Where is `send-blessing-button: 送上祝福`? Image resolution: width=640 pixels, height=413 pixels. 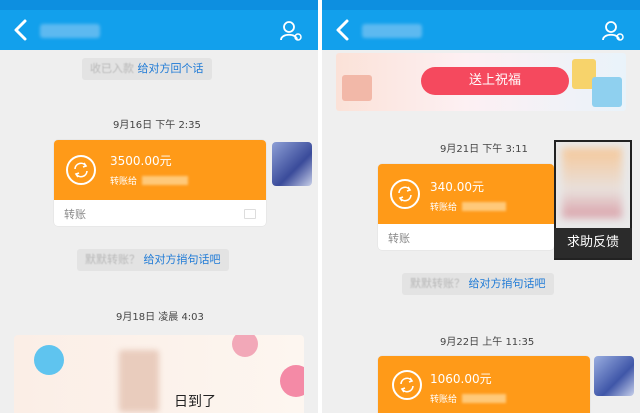 send-blessing-button: 送上祝福 is located at coordinates (495, 81).